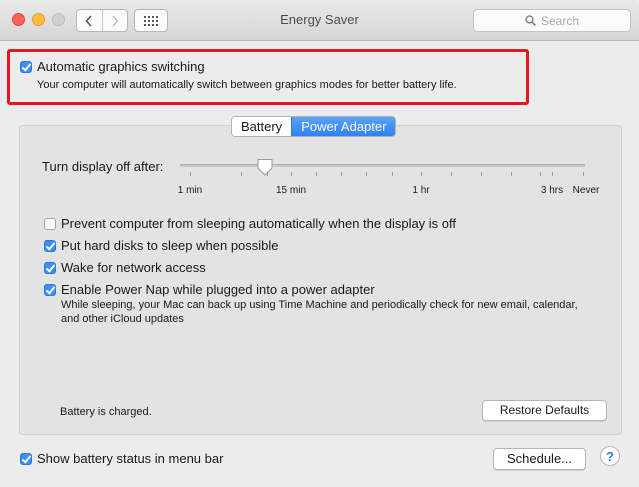 The width and height of the screenshot is (639, 487). I want to click on tick-label-1-hr: 1 hr, so click(421, 190).